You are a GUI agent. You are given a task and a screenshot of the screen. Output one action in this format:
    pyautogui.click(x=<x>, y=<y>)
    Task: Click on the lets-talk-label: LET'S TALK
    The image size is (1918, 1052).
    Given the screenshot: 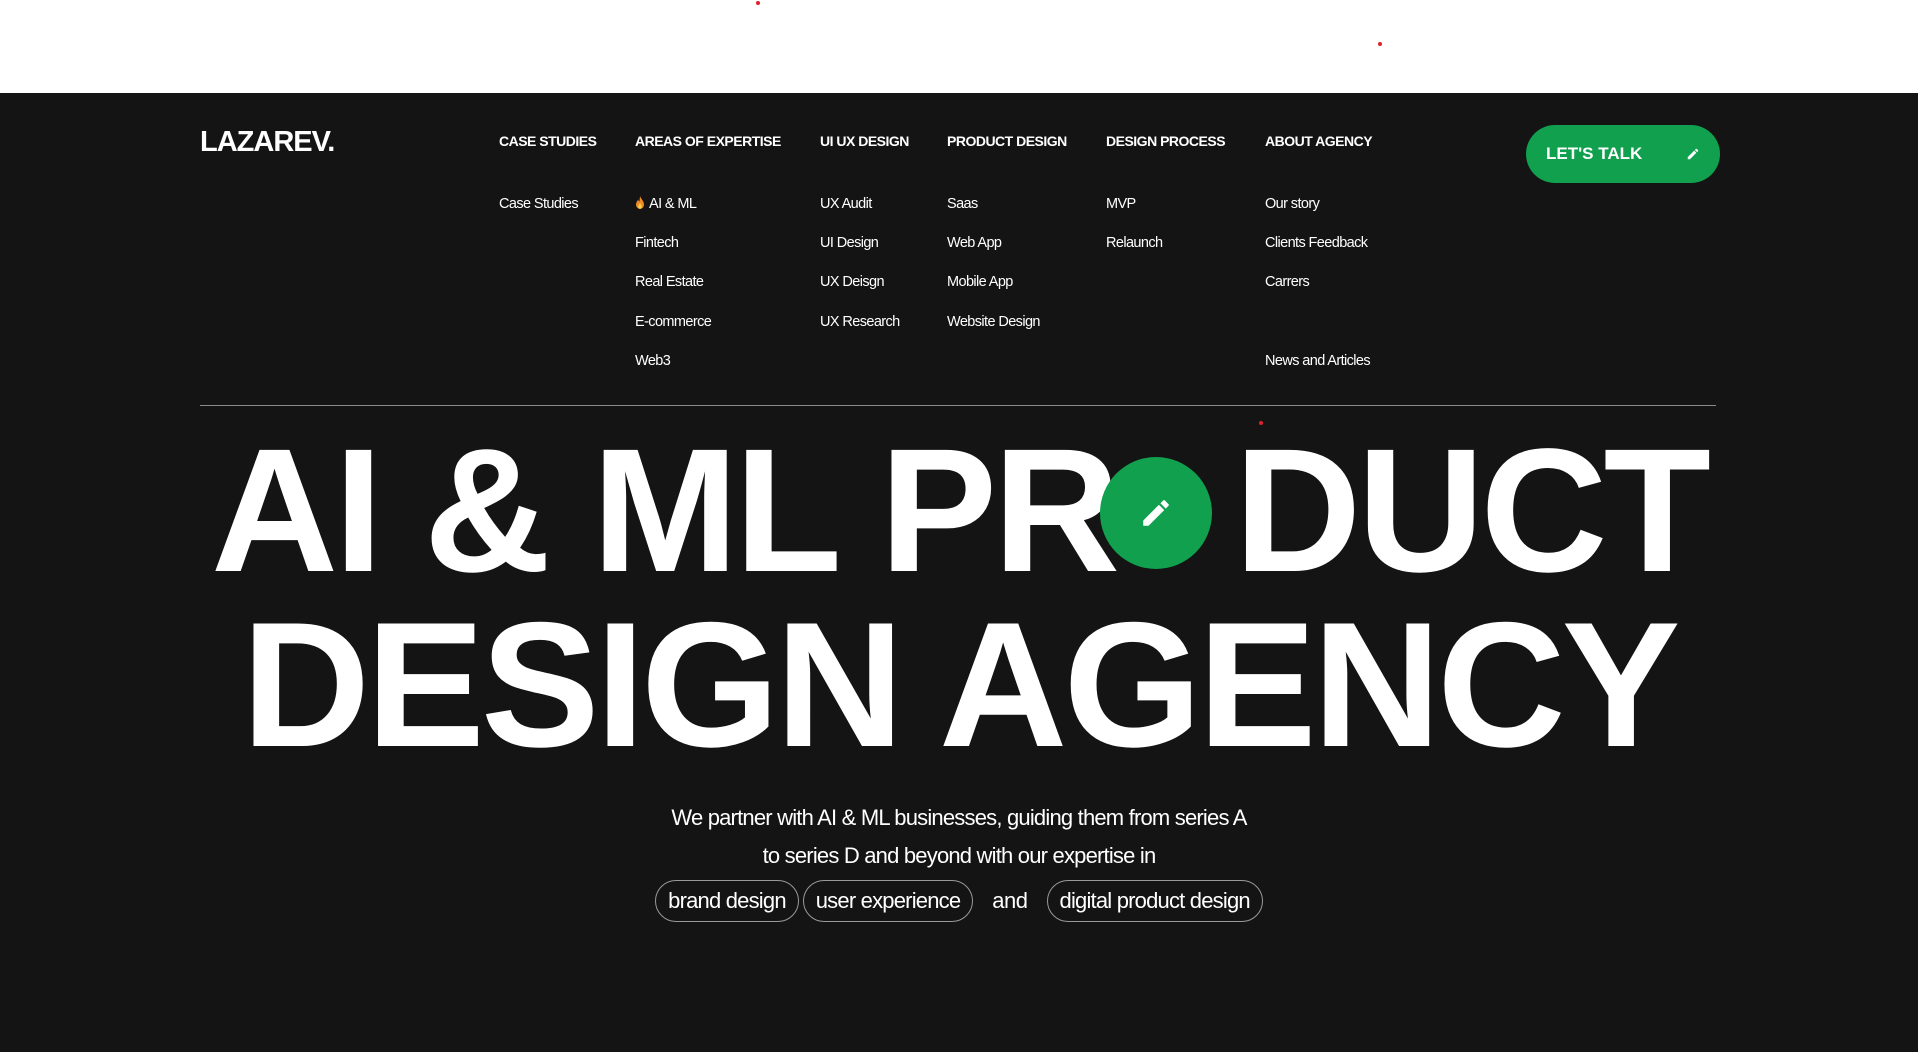 What is the action you would take?
    pyautogui.click(x=1594, y=153)
    